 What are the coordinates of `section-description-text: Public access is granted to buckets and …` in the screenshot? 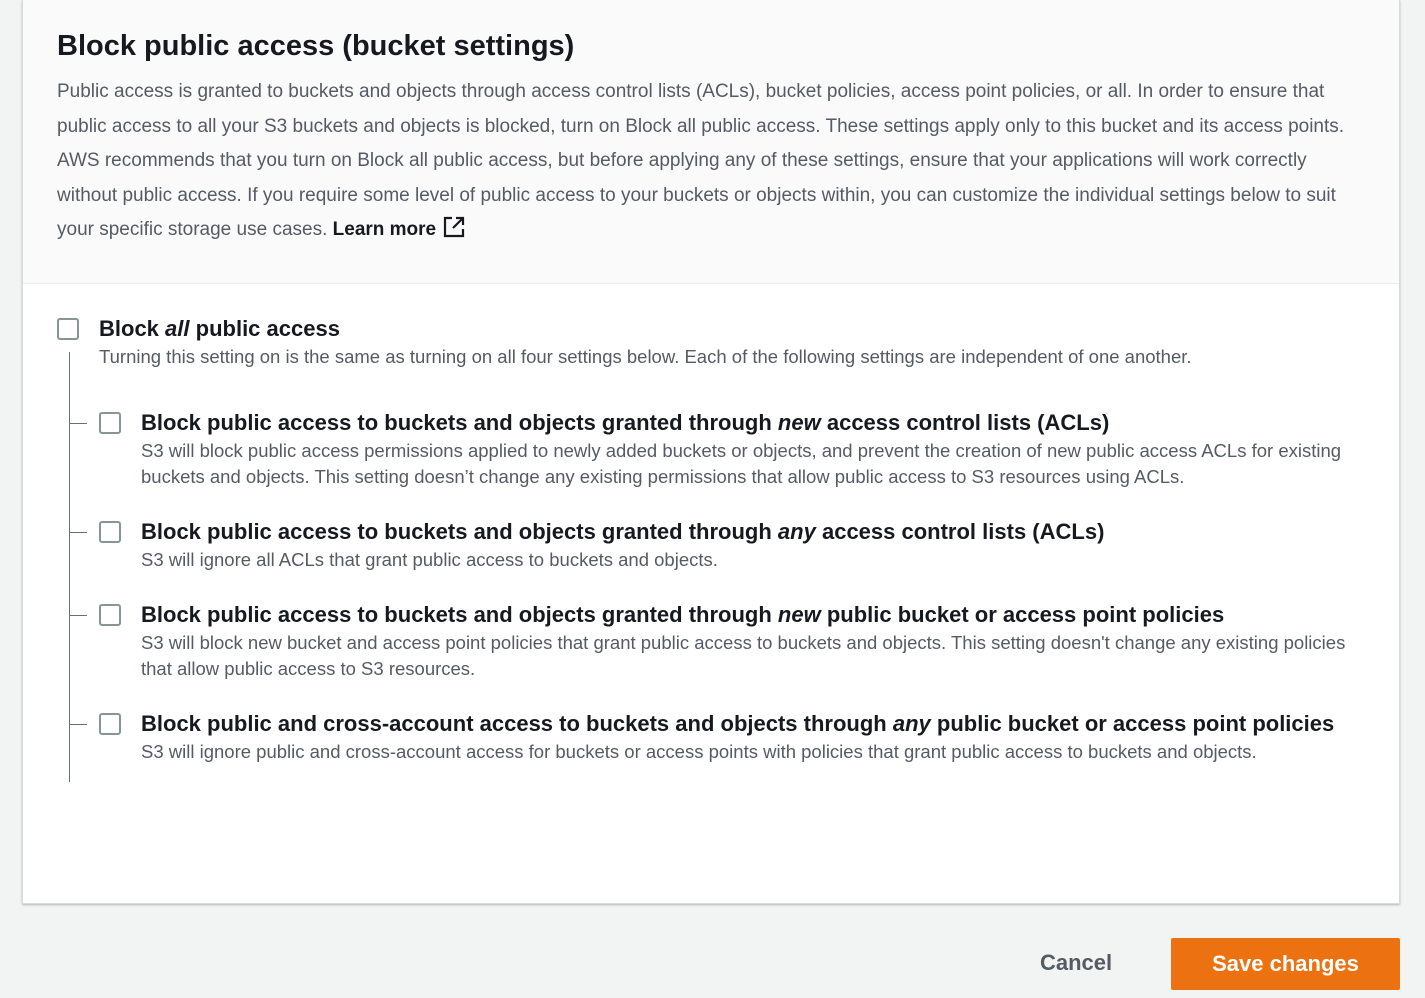 It's located at (701, 160).